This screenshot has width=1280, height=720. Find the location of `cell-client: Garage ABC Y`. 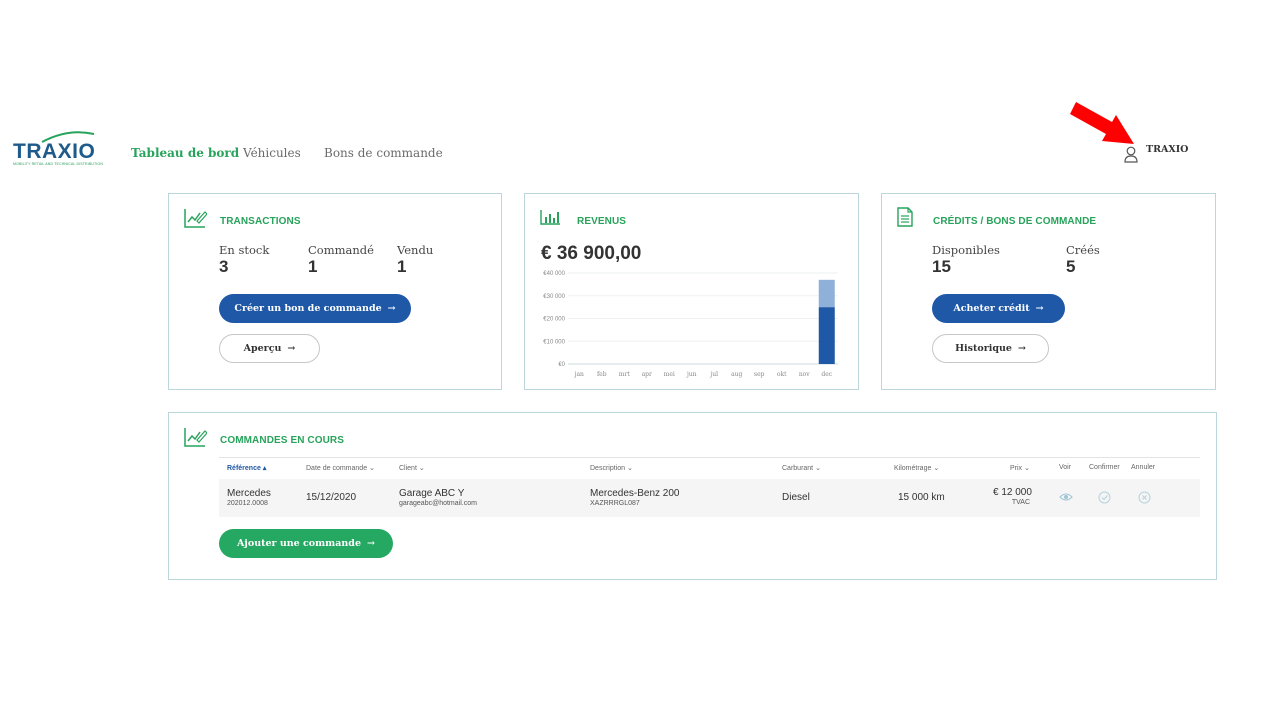

cell-client: Garage ABC Y is located at coordinates (432, 493).